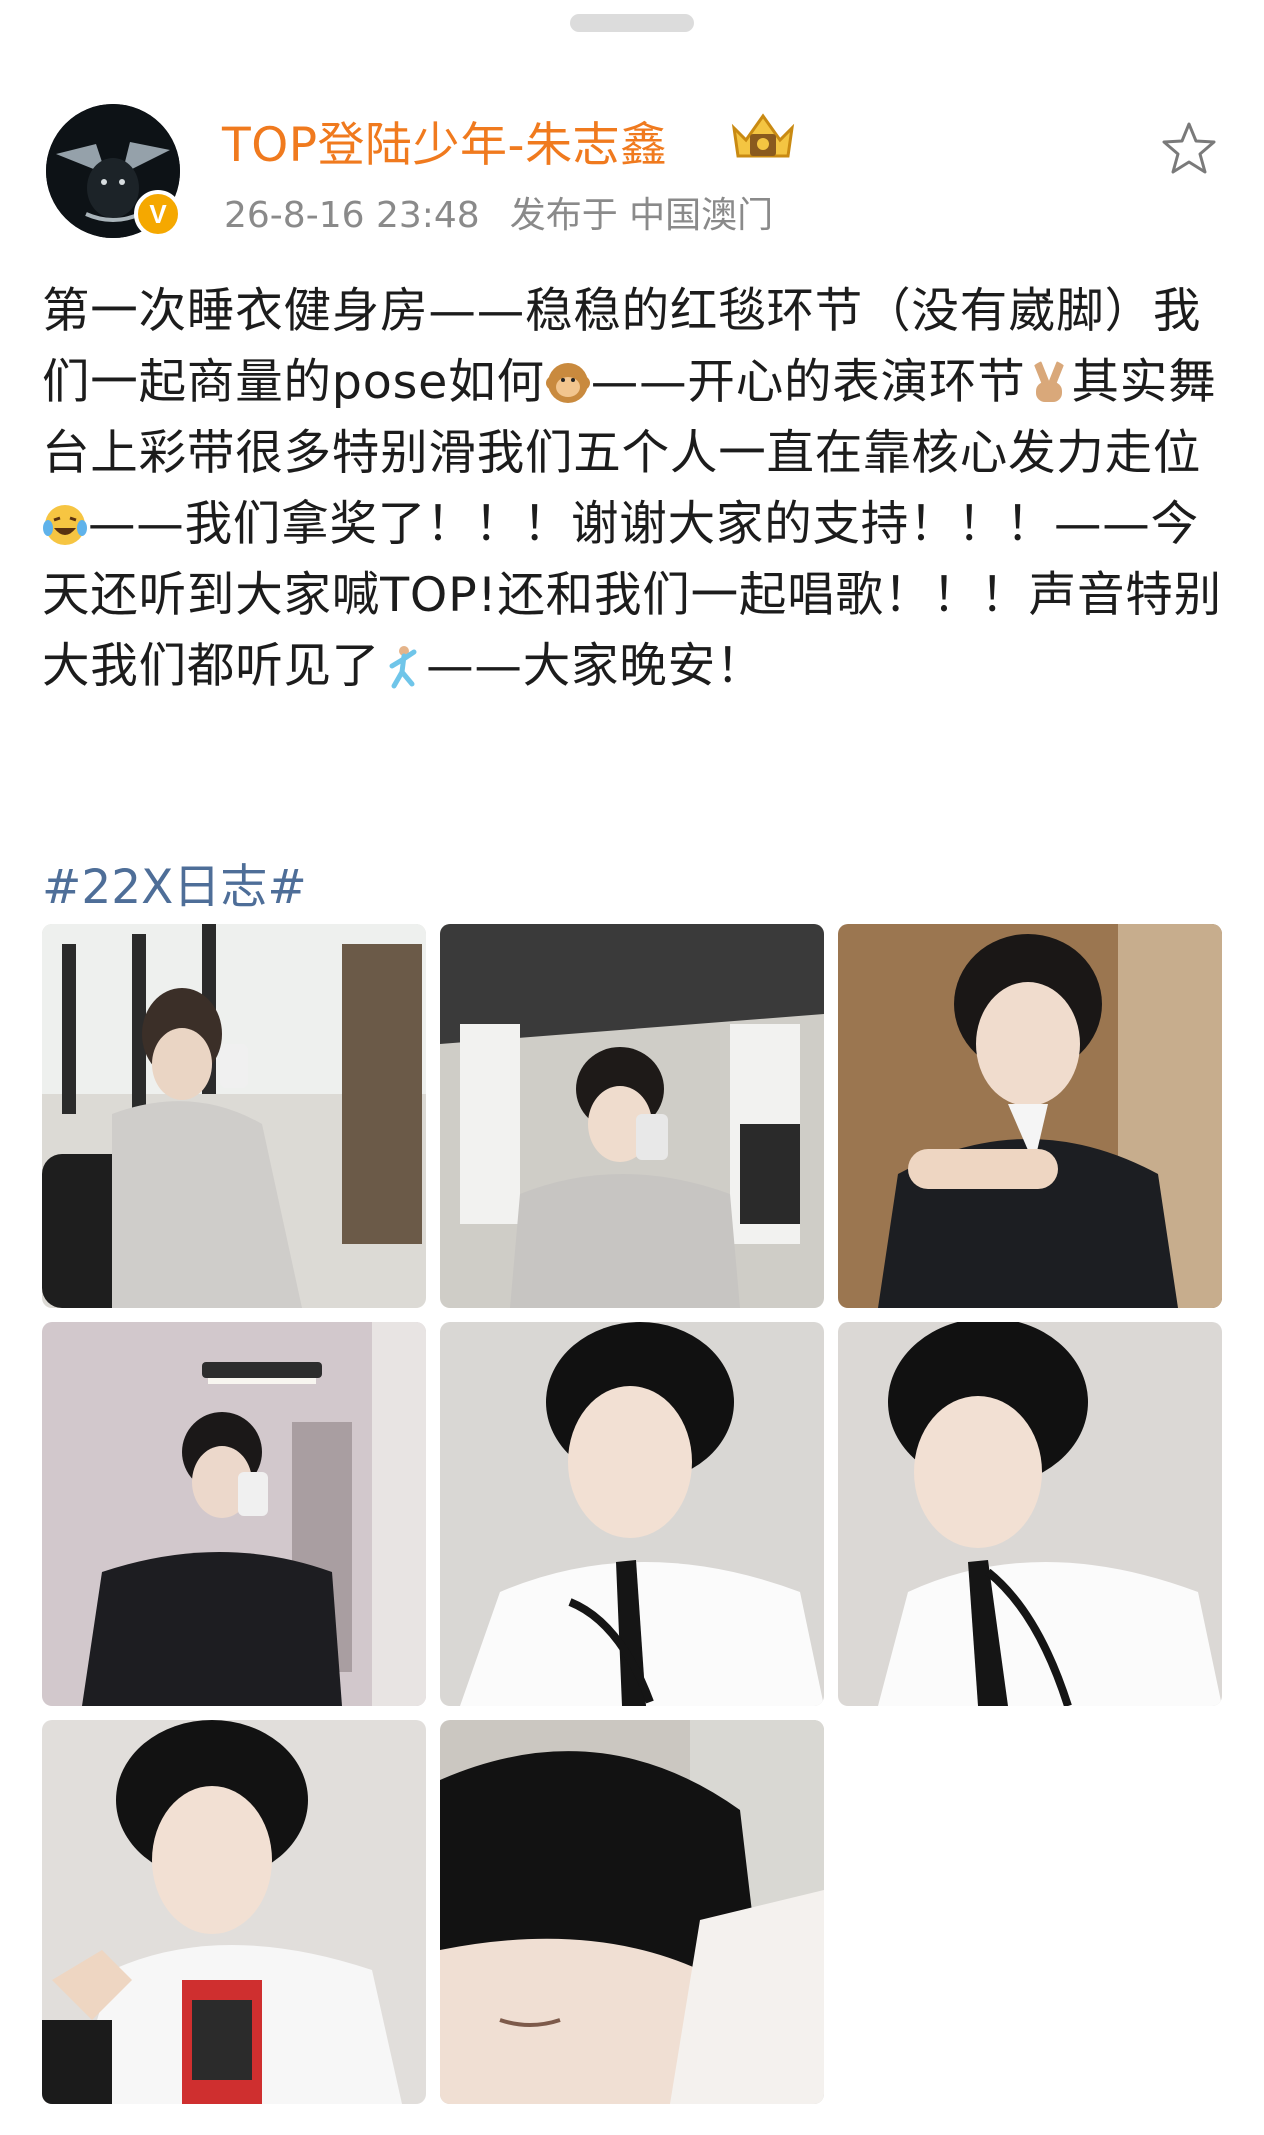  What do you see at coordinates (641, 215) in the screenshot?
I see `post-location: 发布于 中国澳门` at bounding box center [641, 215].